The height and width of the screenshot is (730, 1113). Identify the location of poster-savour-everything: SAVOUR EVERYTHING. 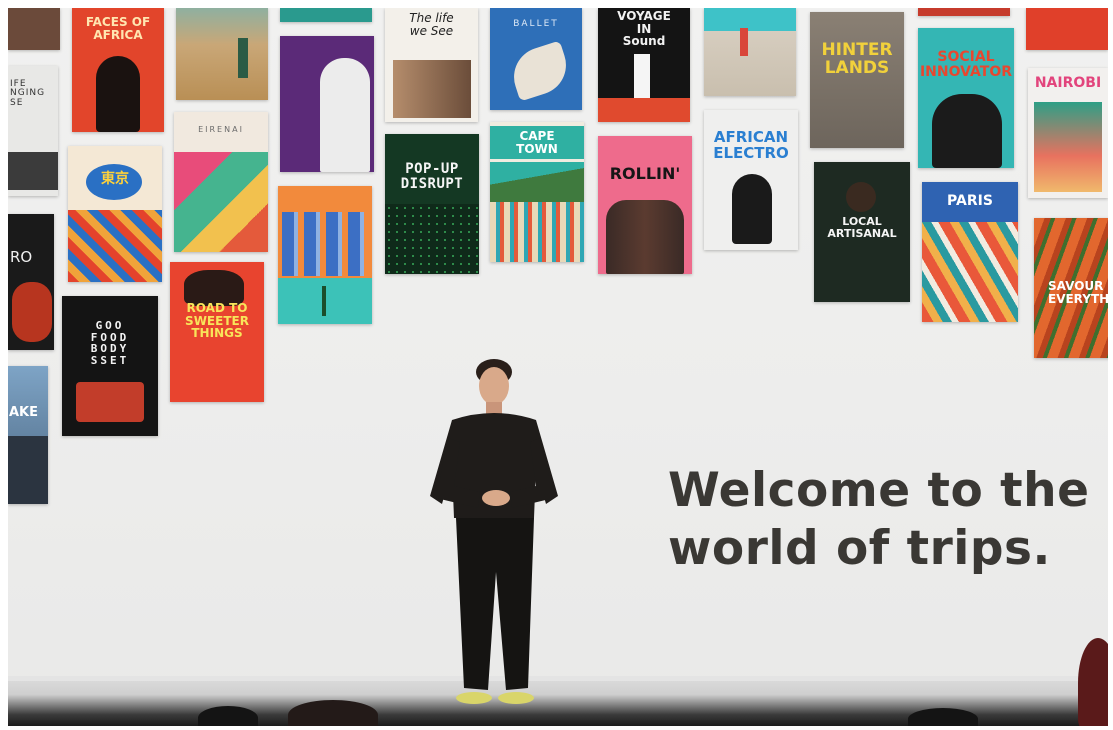
(1071, 288).